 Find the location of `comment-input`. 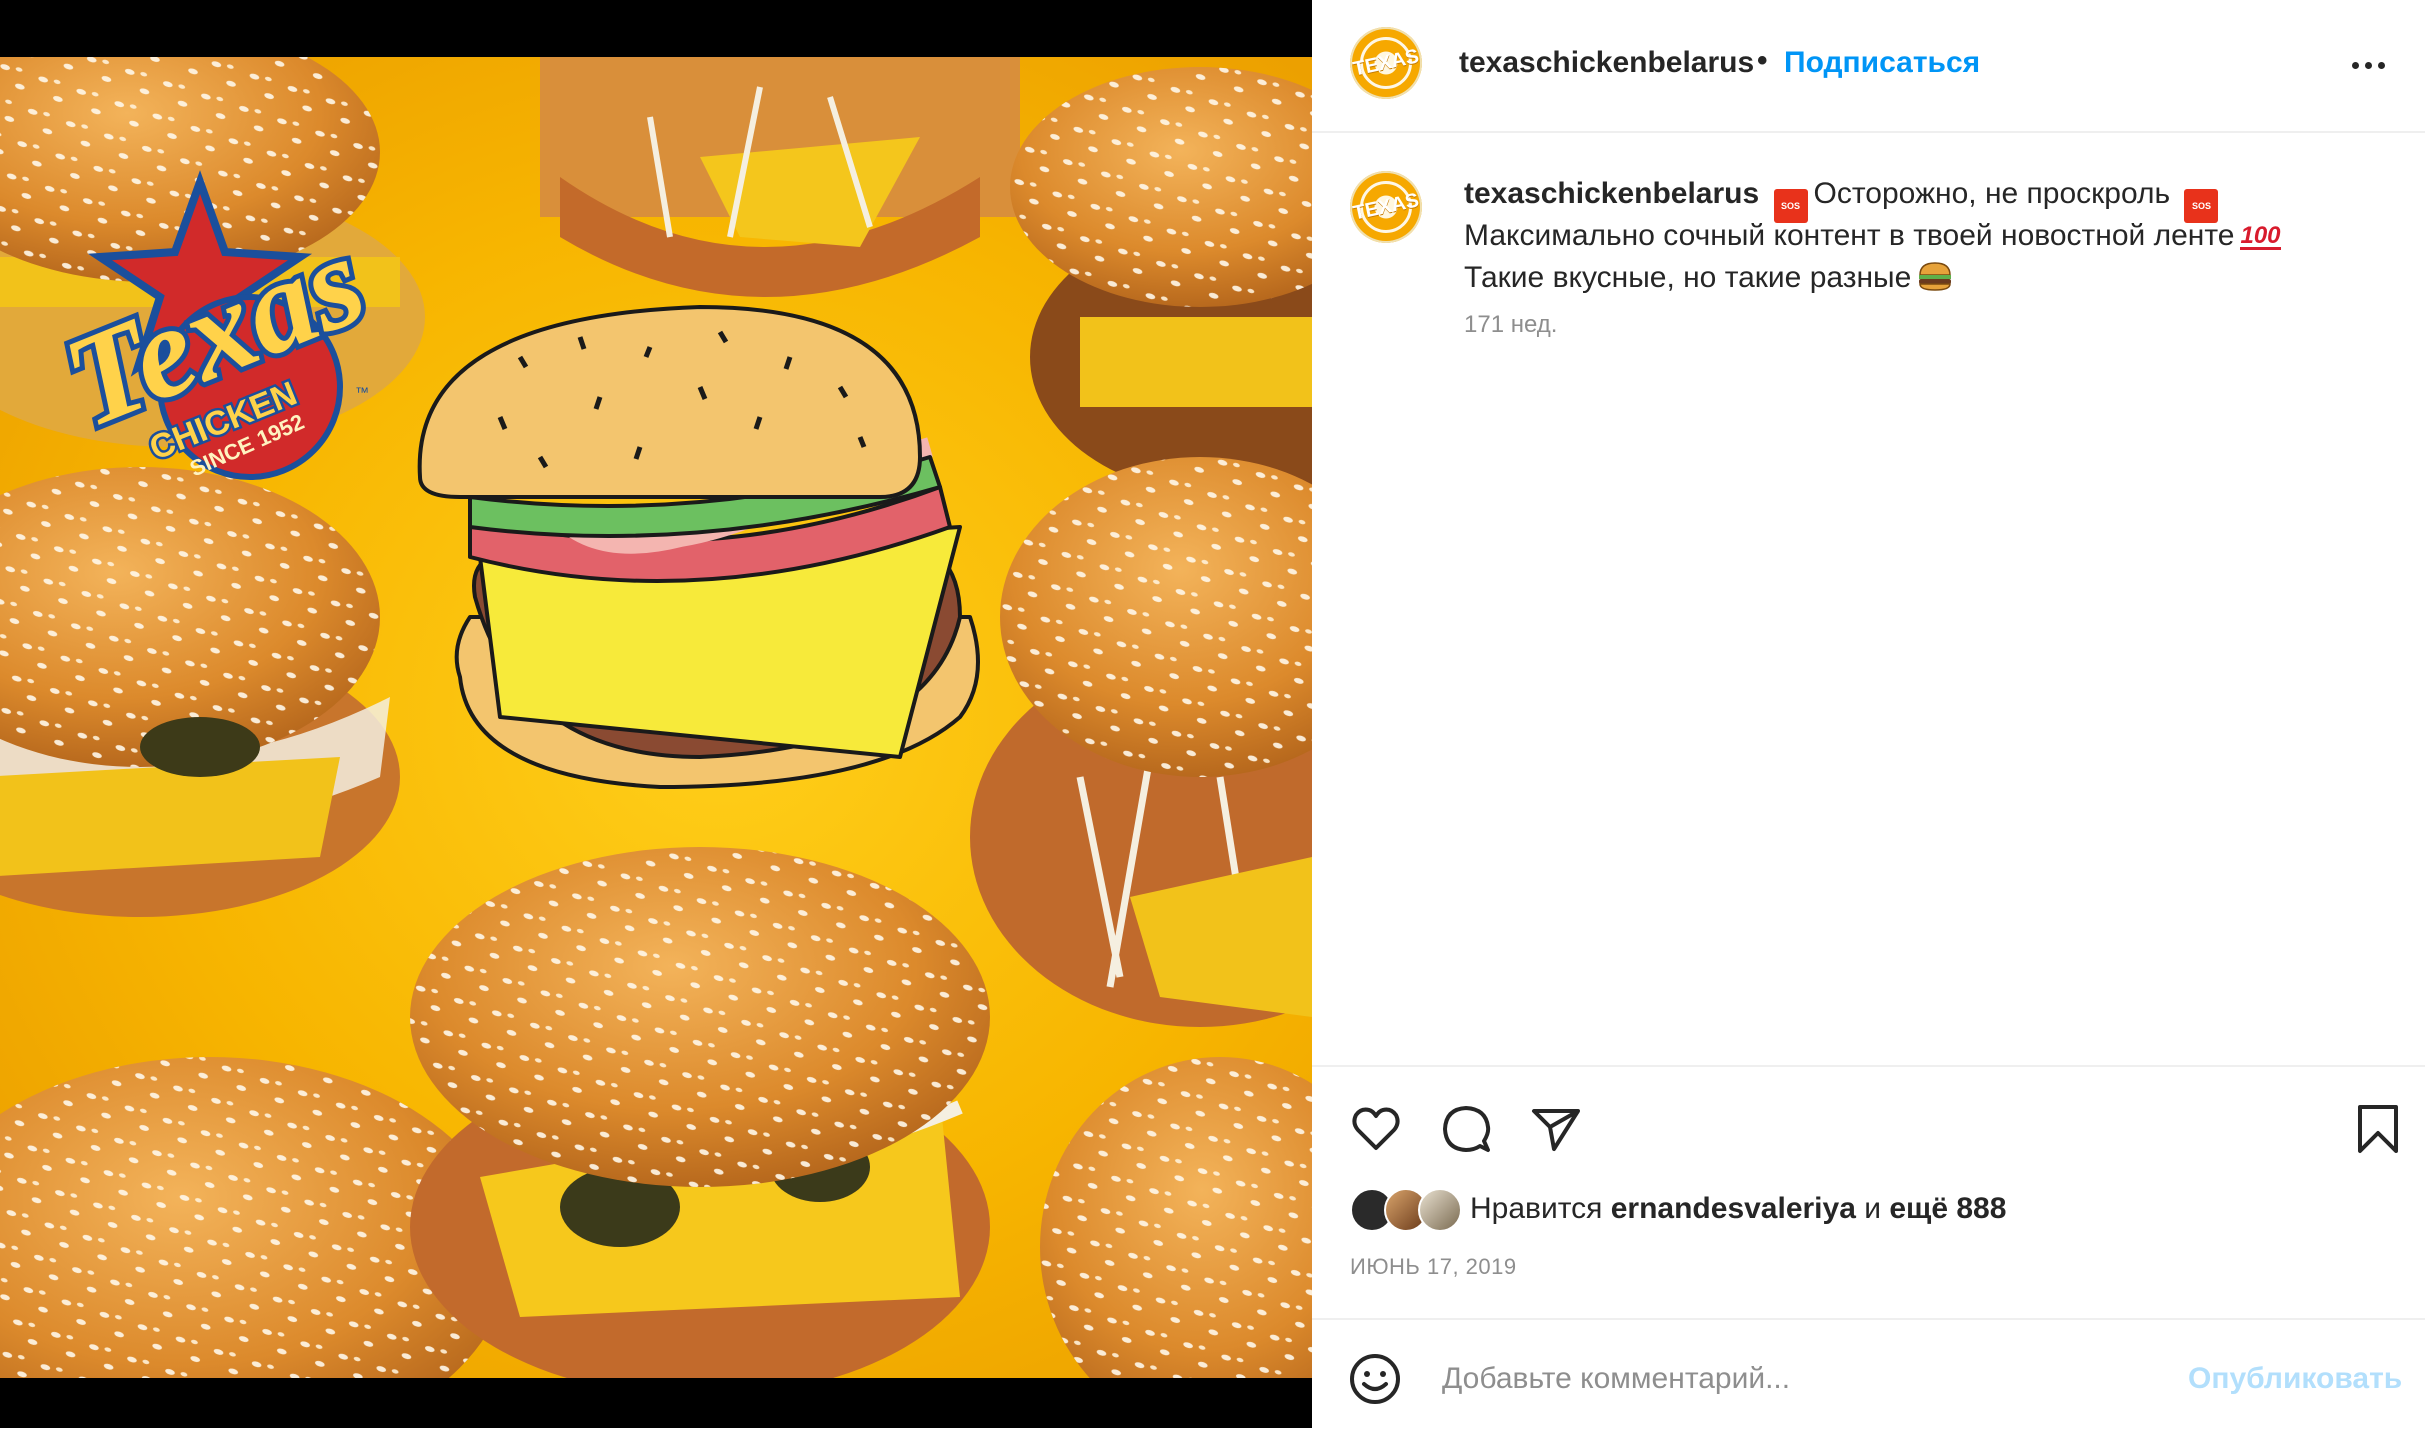

comment-input is located at coordinates (1792, 1379).